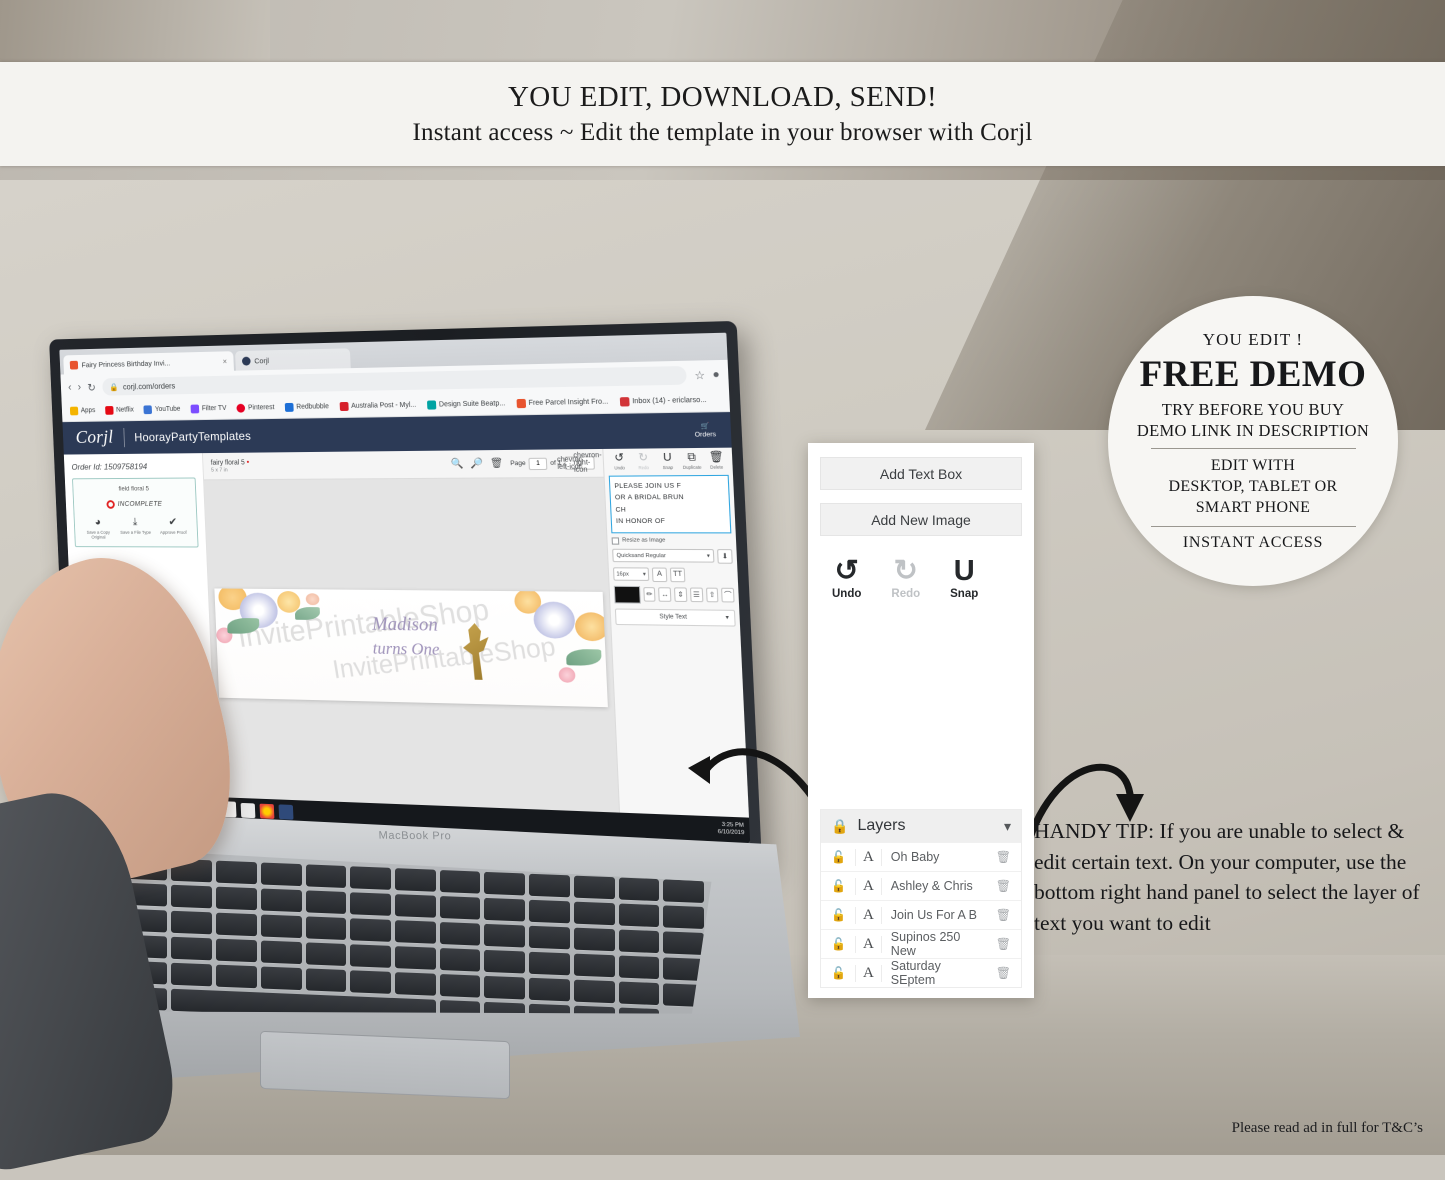 This screenshot has height=1180, width=1445. What do you see at coordinates (312, 599) in the screenshot?
I see `butterfly-icon` at bounding box center [312, 599].